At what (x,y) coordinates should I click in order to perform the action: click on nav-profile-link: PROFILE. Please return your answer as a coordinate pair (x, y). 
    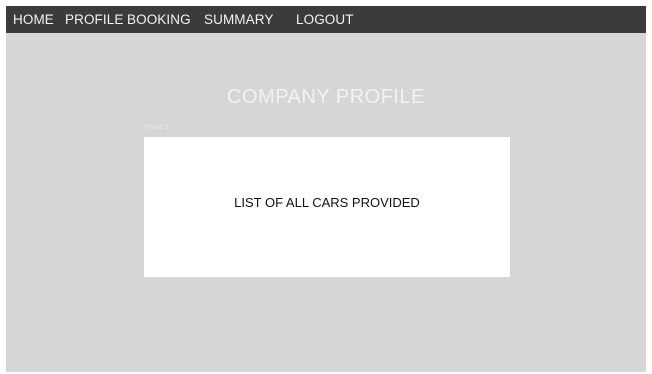
    Looking at the image, I should click on (94, 19).